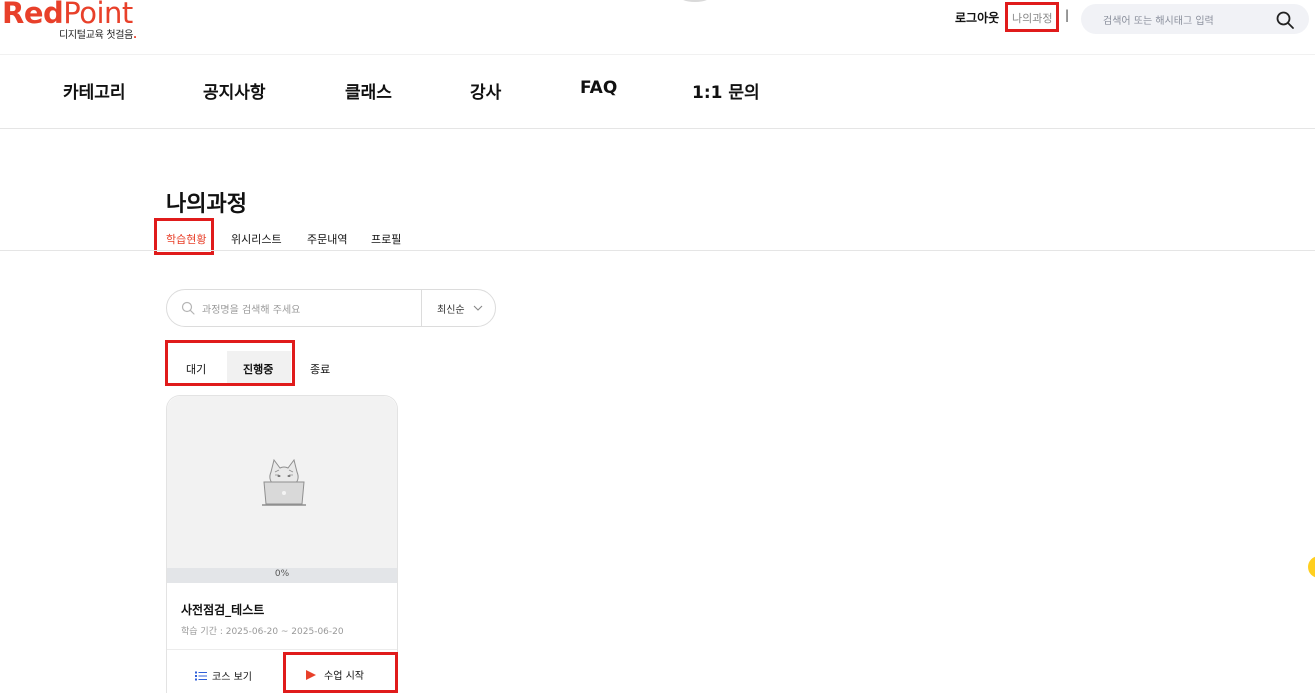  What do you see at coordinates (33, 15) in the screenshot?
I see `logo-red-text: Red` at bounding box center [33, 15].